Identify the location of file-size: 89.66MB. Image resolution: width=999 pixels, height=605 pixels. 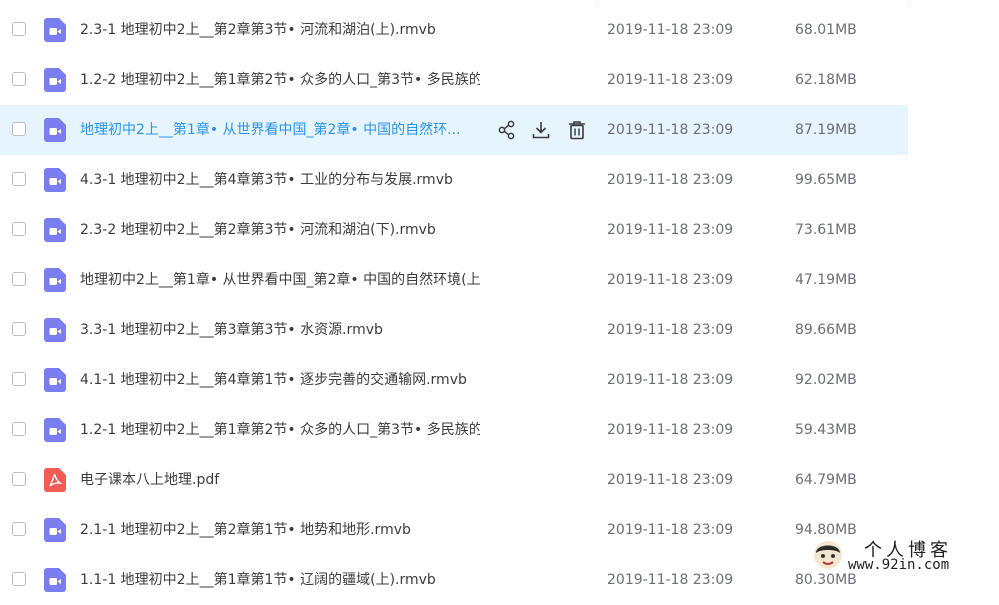
(826, 330).